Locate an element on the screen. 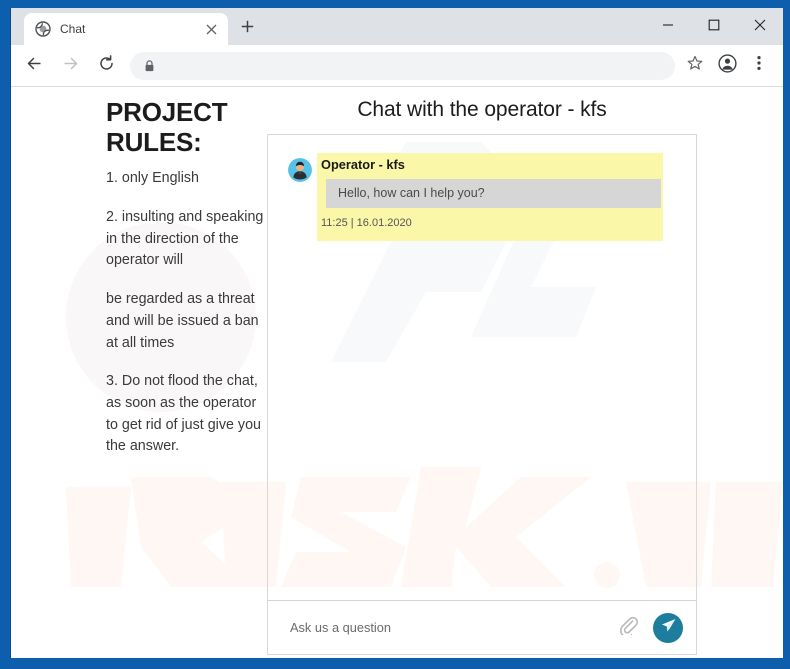 The image size is (790, 669). send-paper-plane-icon is located at coordinates (668, 628).